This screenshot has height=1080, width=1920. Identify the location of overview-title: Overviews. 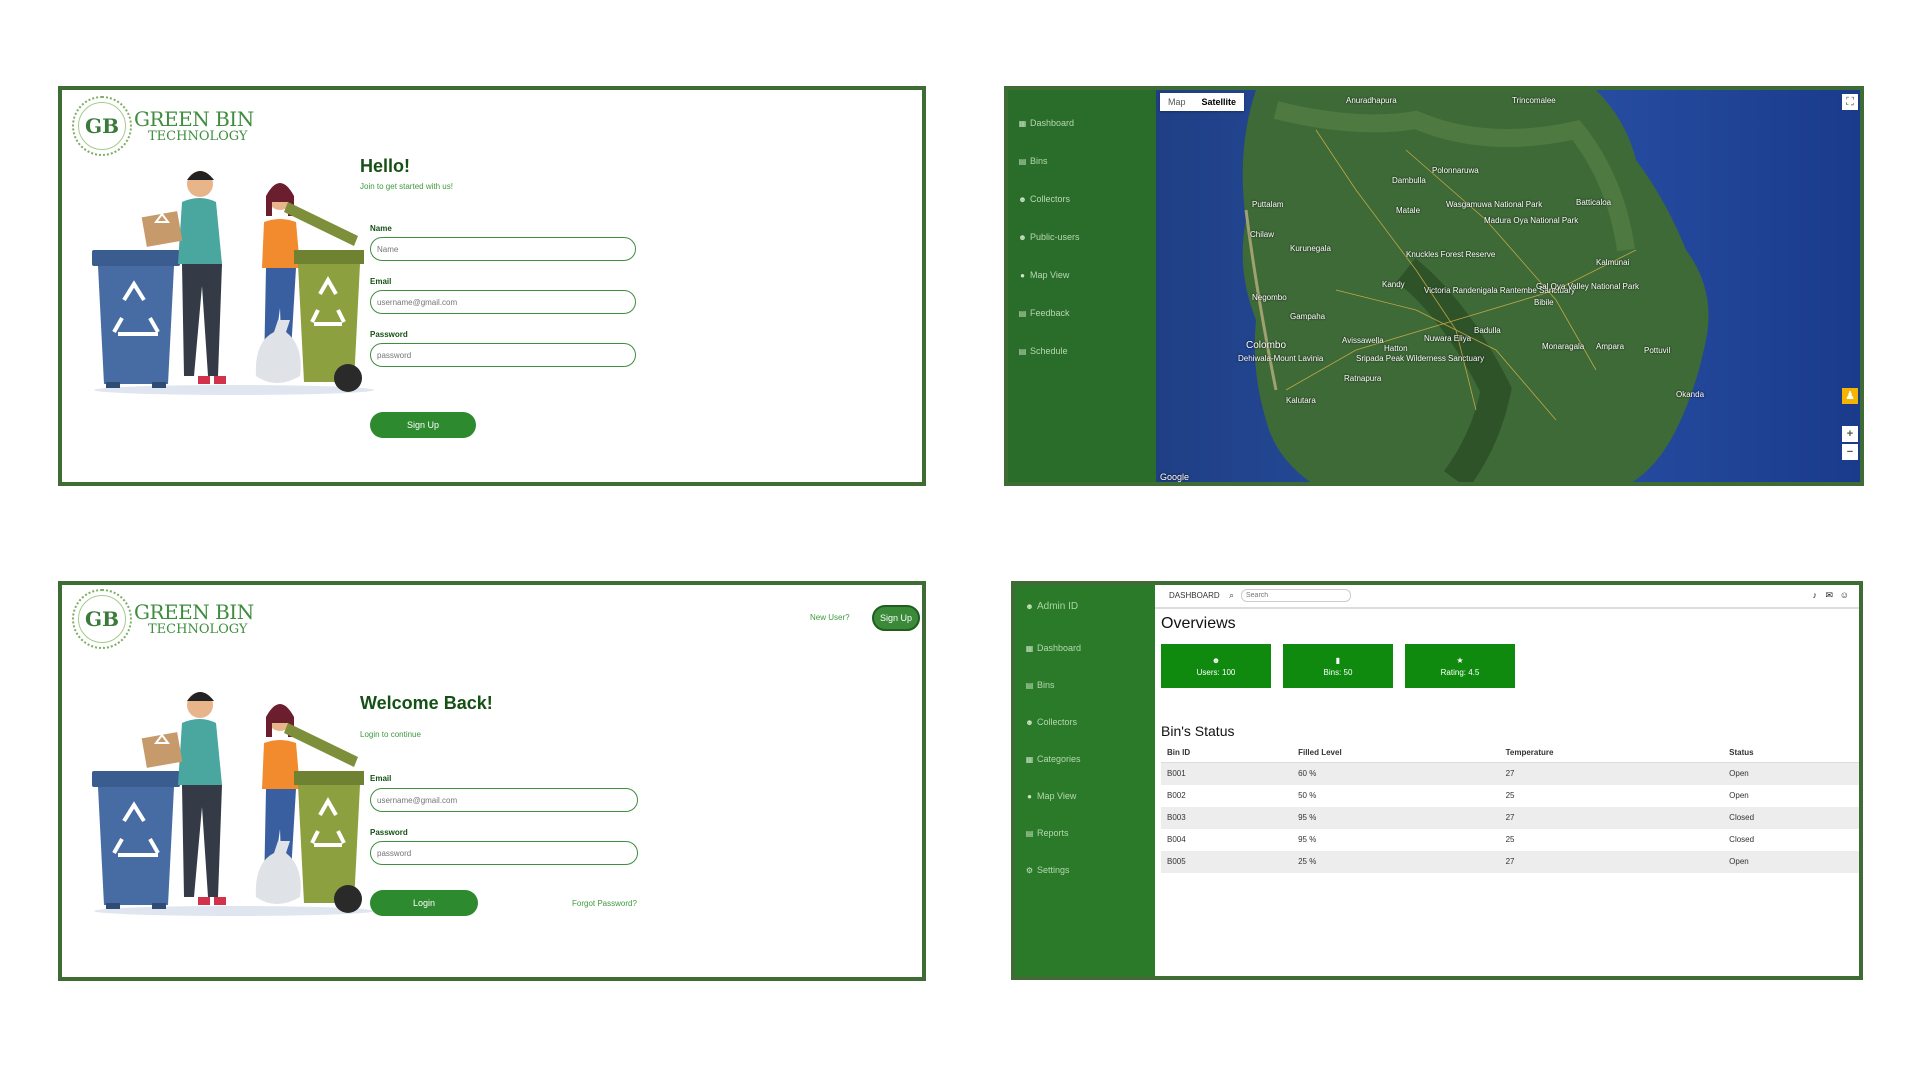
(1198, 623).